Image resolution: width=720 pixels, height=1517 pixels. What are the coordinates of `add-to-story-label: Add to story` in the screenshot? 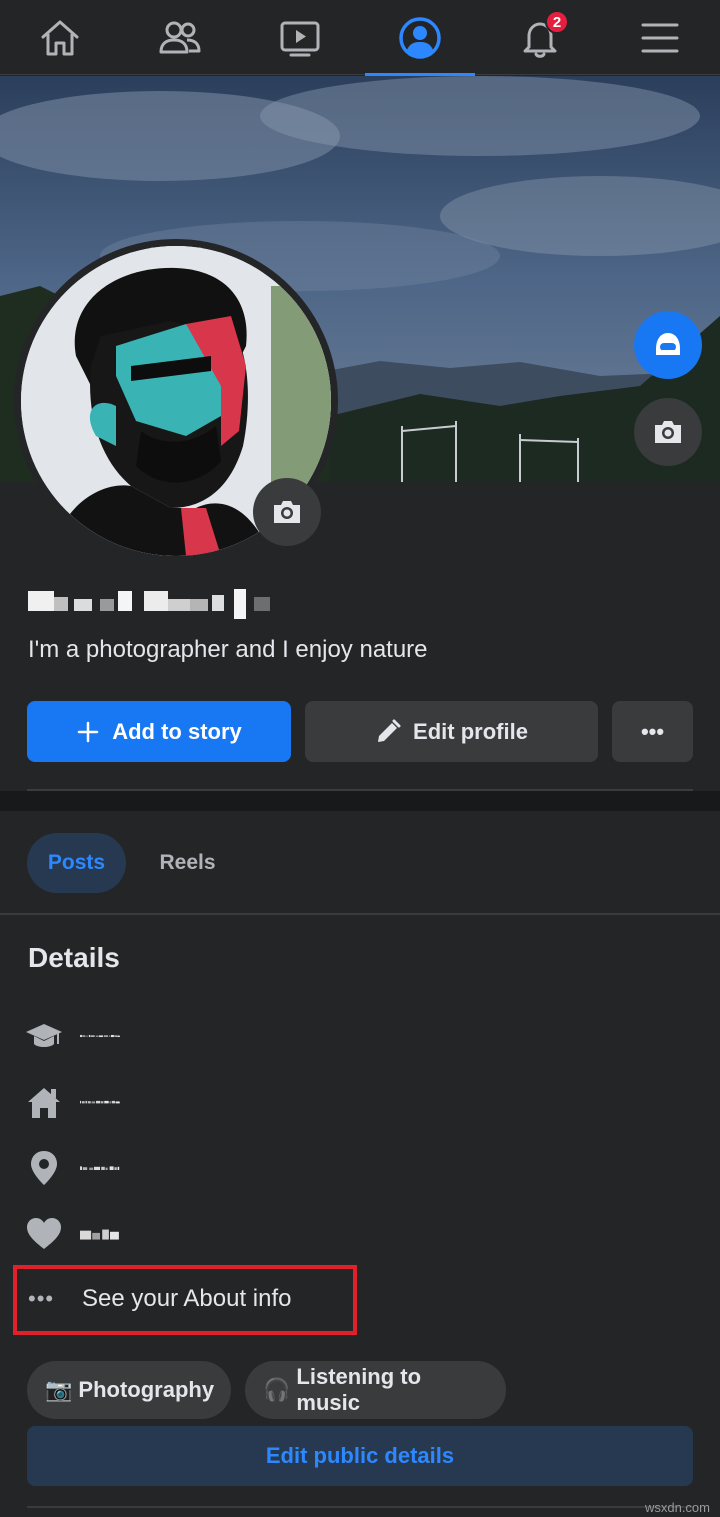 It's located at (177, 731).